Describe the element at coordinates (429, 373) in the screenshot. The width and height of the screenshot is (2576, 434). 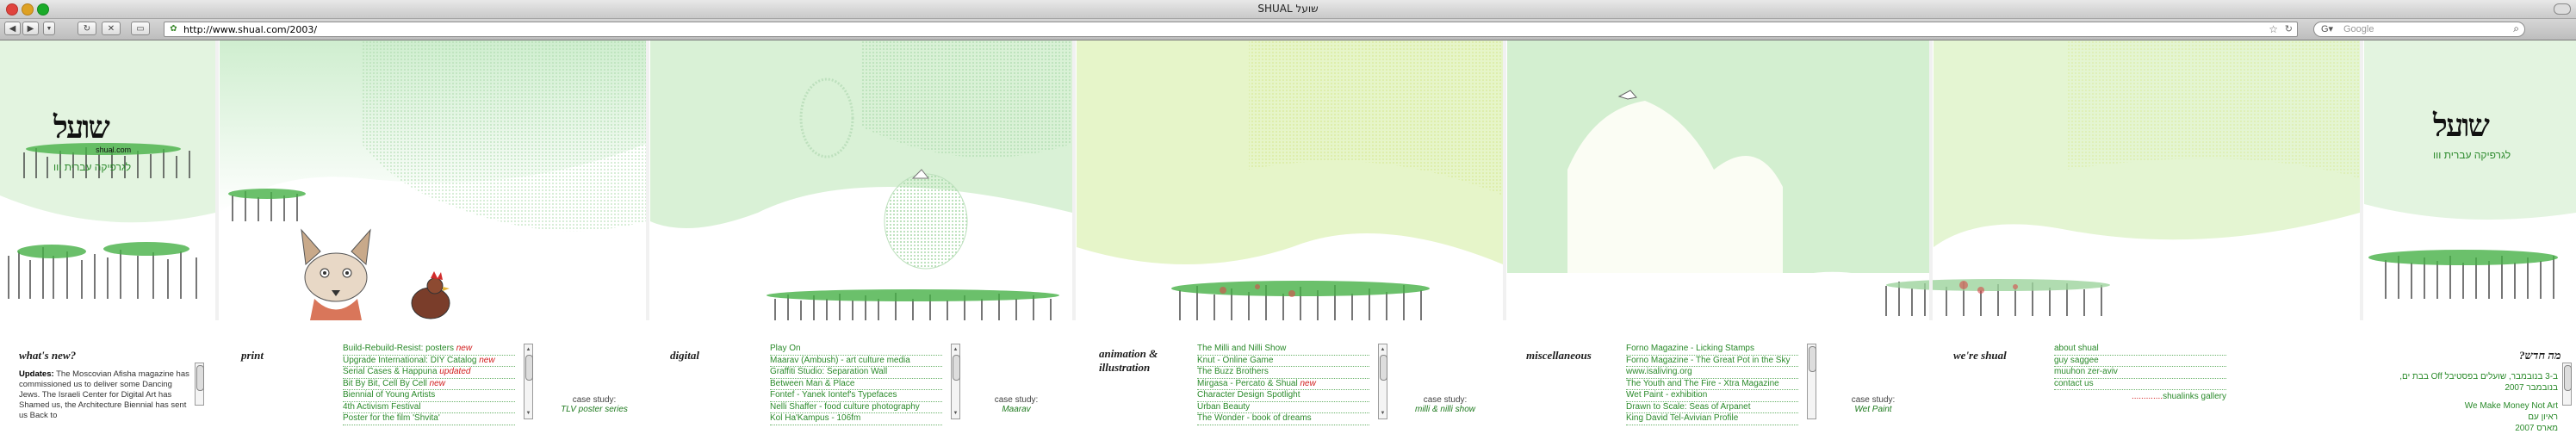
I see `list-item: Serial Cases & Happuna updated` at that location.